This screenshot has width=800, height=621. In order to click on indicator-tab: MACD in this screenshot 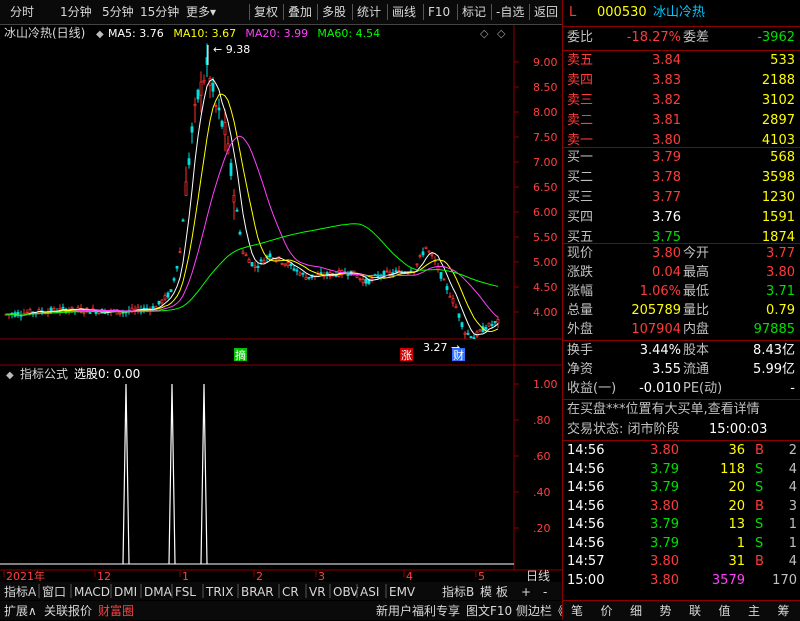, I will do `click(92, 592)`.